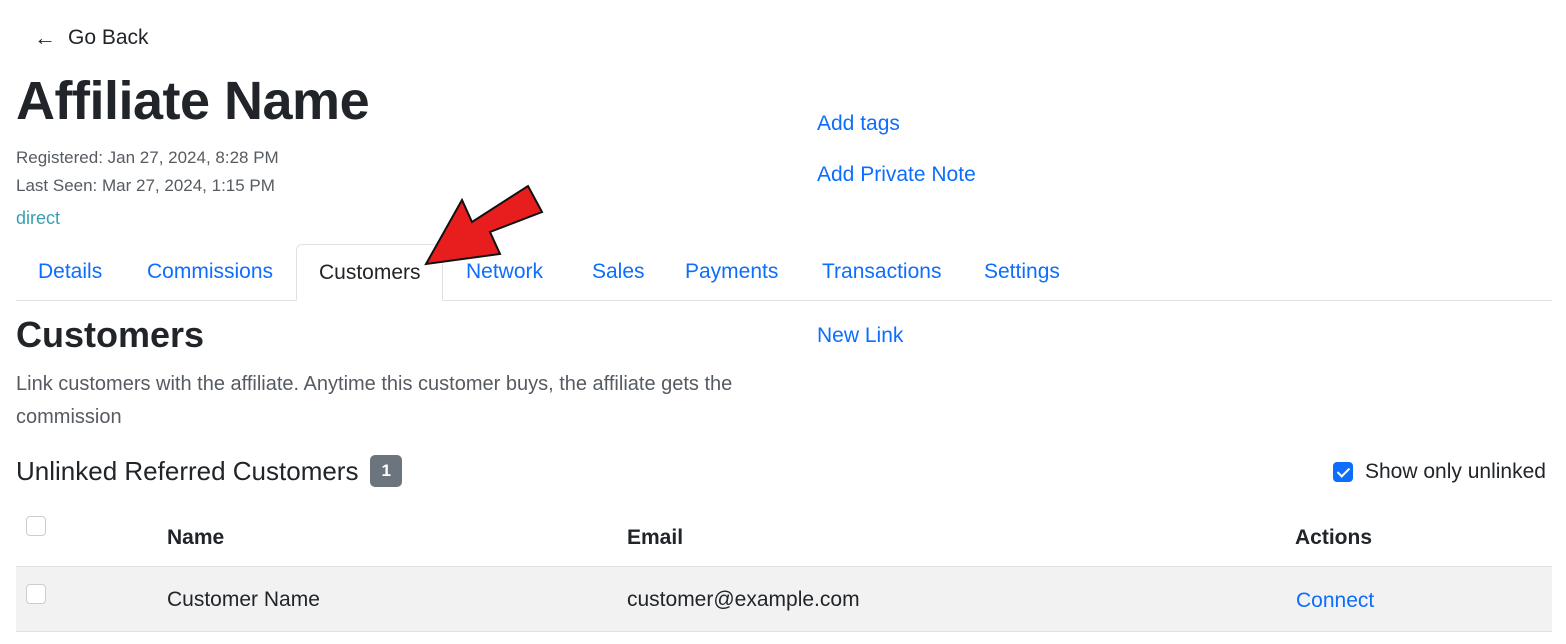  I want to click on table-header: Name Email Actions, so click(784, 533).